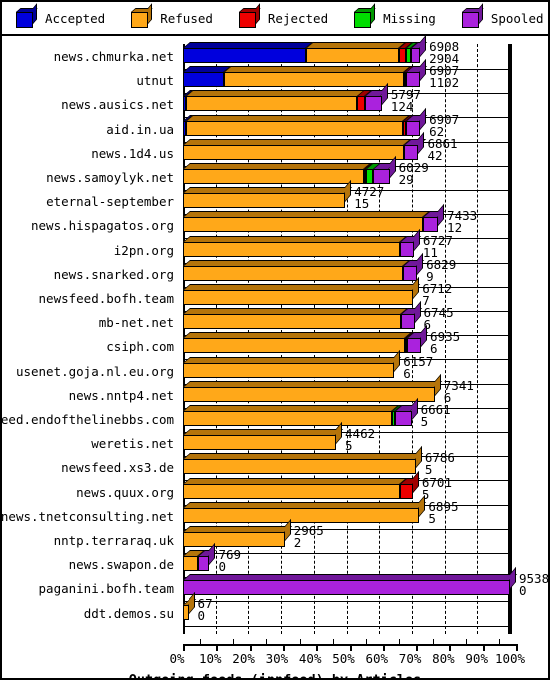 Image resolution: width=550 pixels, height=680 pixels. Describe the element at coordinates (437, 488) in the screenshot. I see `bar-value-labels: 6701 5` at that location.